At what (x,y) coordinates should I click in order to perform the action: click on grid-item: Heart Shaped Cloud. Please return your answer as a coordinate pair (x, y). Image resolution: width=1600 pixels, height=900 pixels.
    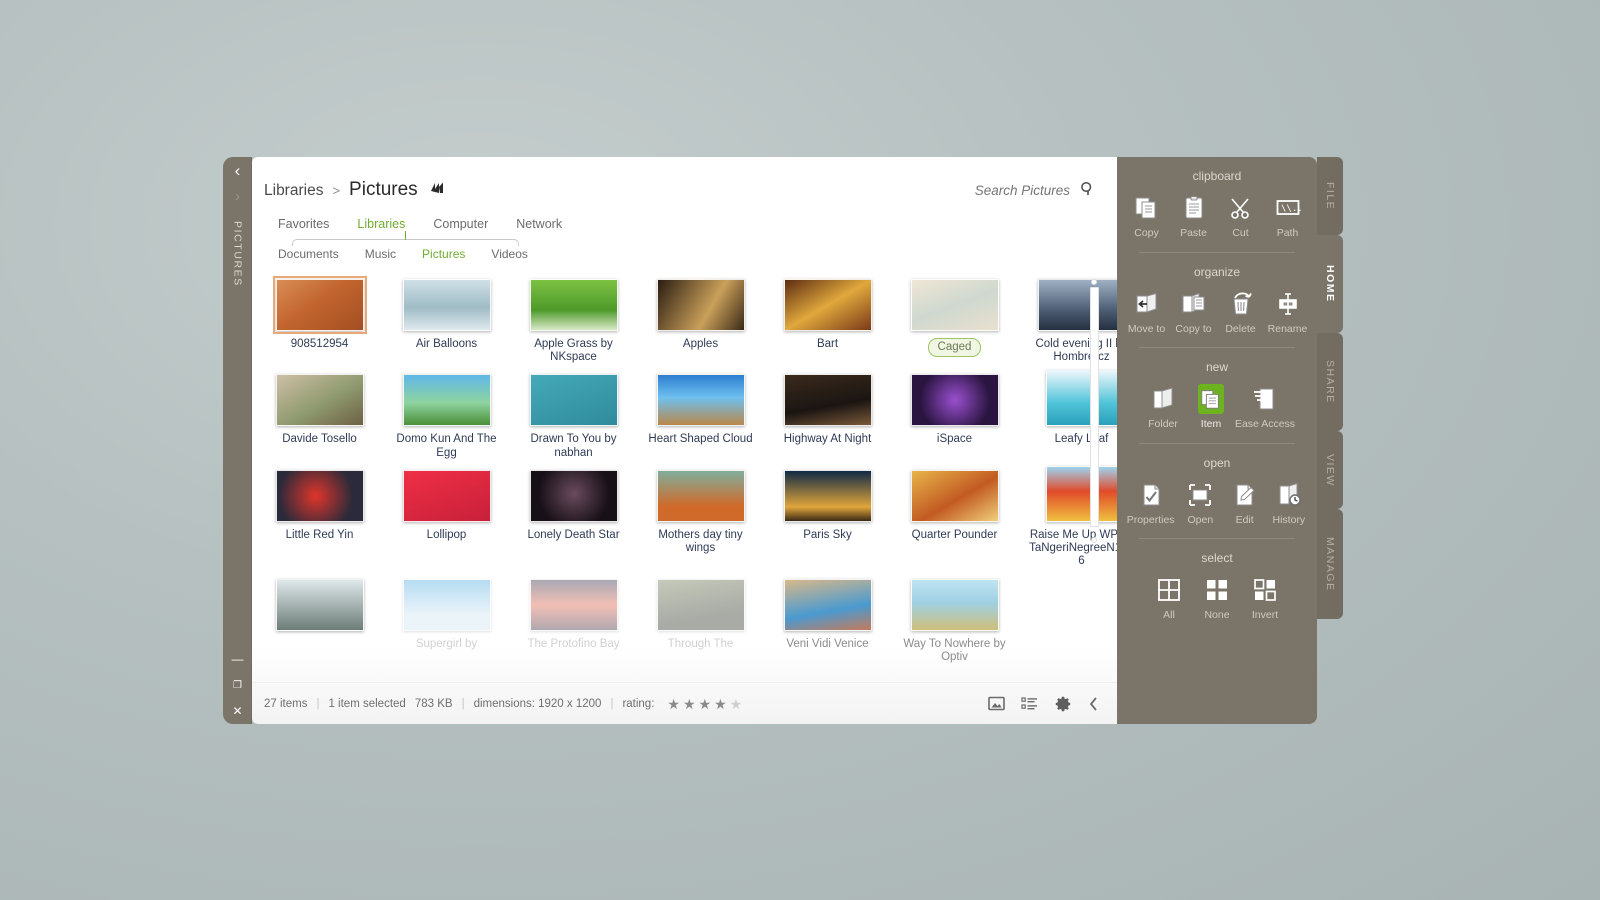
    Looking at the image, I should click on (700, 414).